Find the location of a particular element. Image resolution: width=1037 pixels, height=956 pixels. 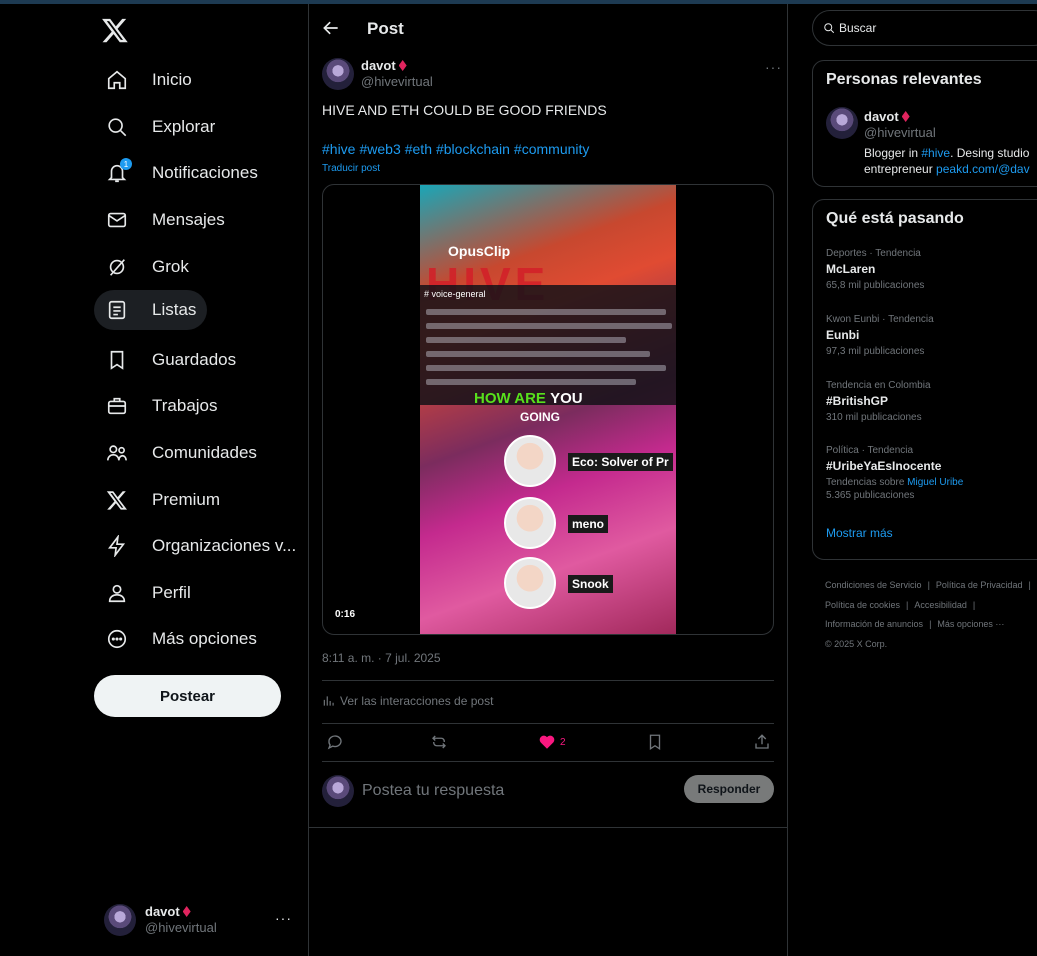

nav-item-premium: Premium is located at coordinates (163, 500).